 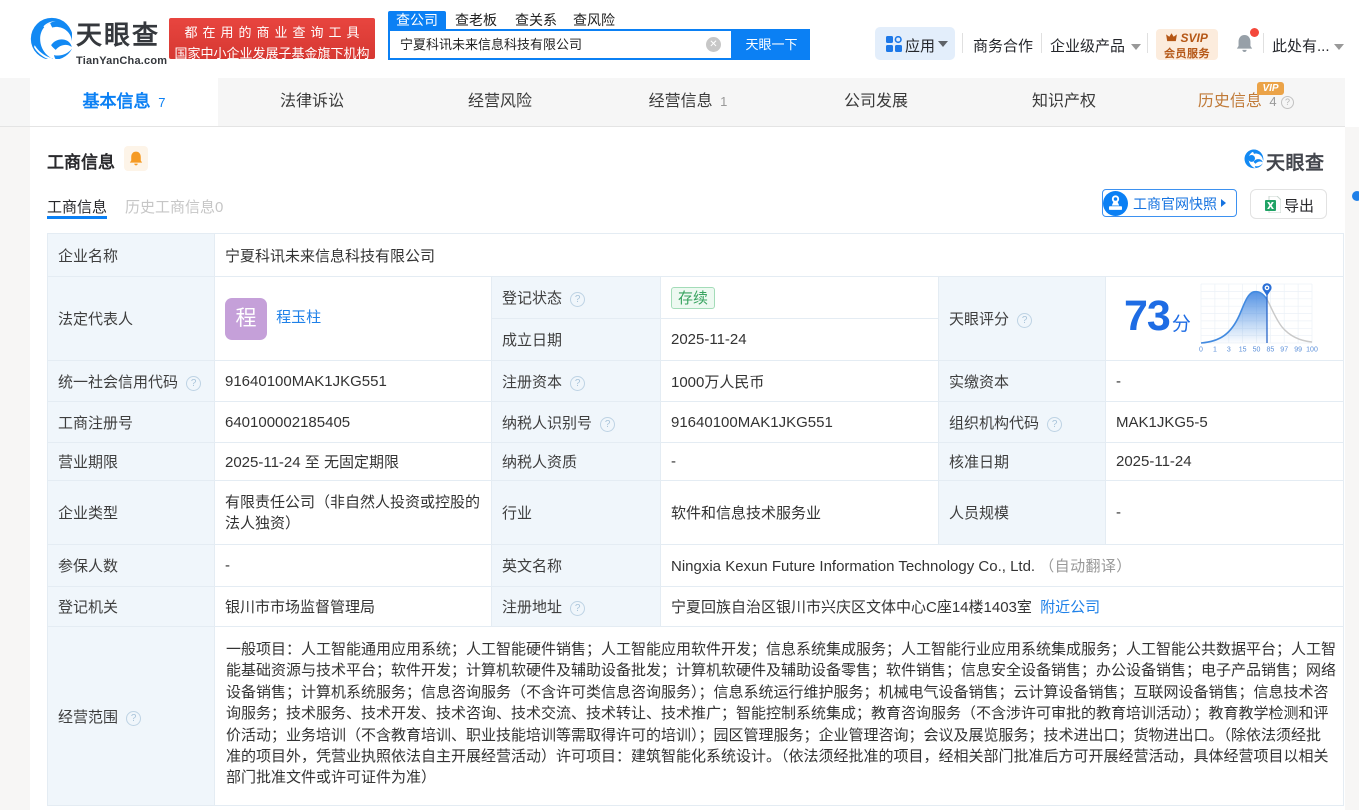 I want to click on svg-text: 97, so click(x=1284, y=350).